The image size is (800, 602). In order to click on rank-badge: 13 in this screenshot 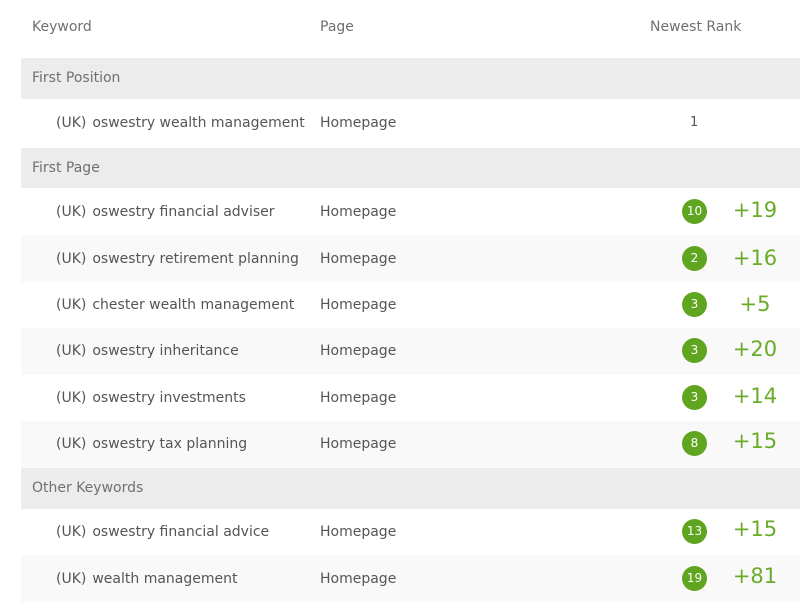, I will do `click(694, 531)`.